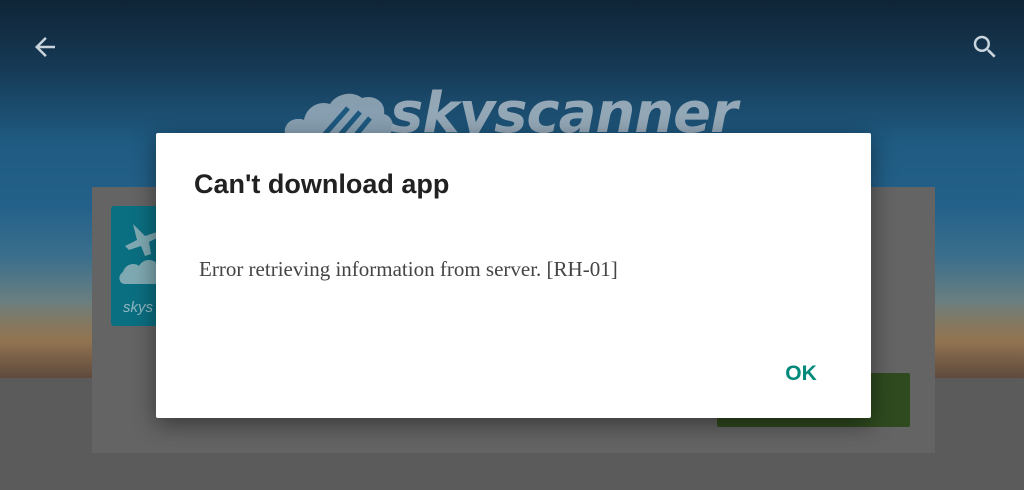 Image resolution: width=1024 pixels, height=490 pixels. Describe the element at coordinates (138, 307) in the screenshot. I see `app-icon-label: skys` at that location.